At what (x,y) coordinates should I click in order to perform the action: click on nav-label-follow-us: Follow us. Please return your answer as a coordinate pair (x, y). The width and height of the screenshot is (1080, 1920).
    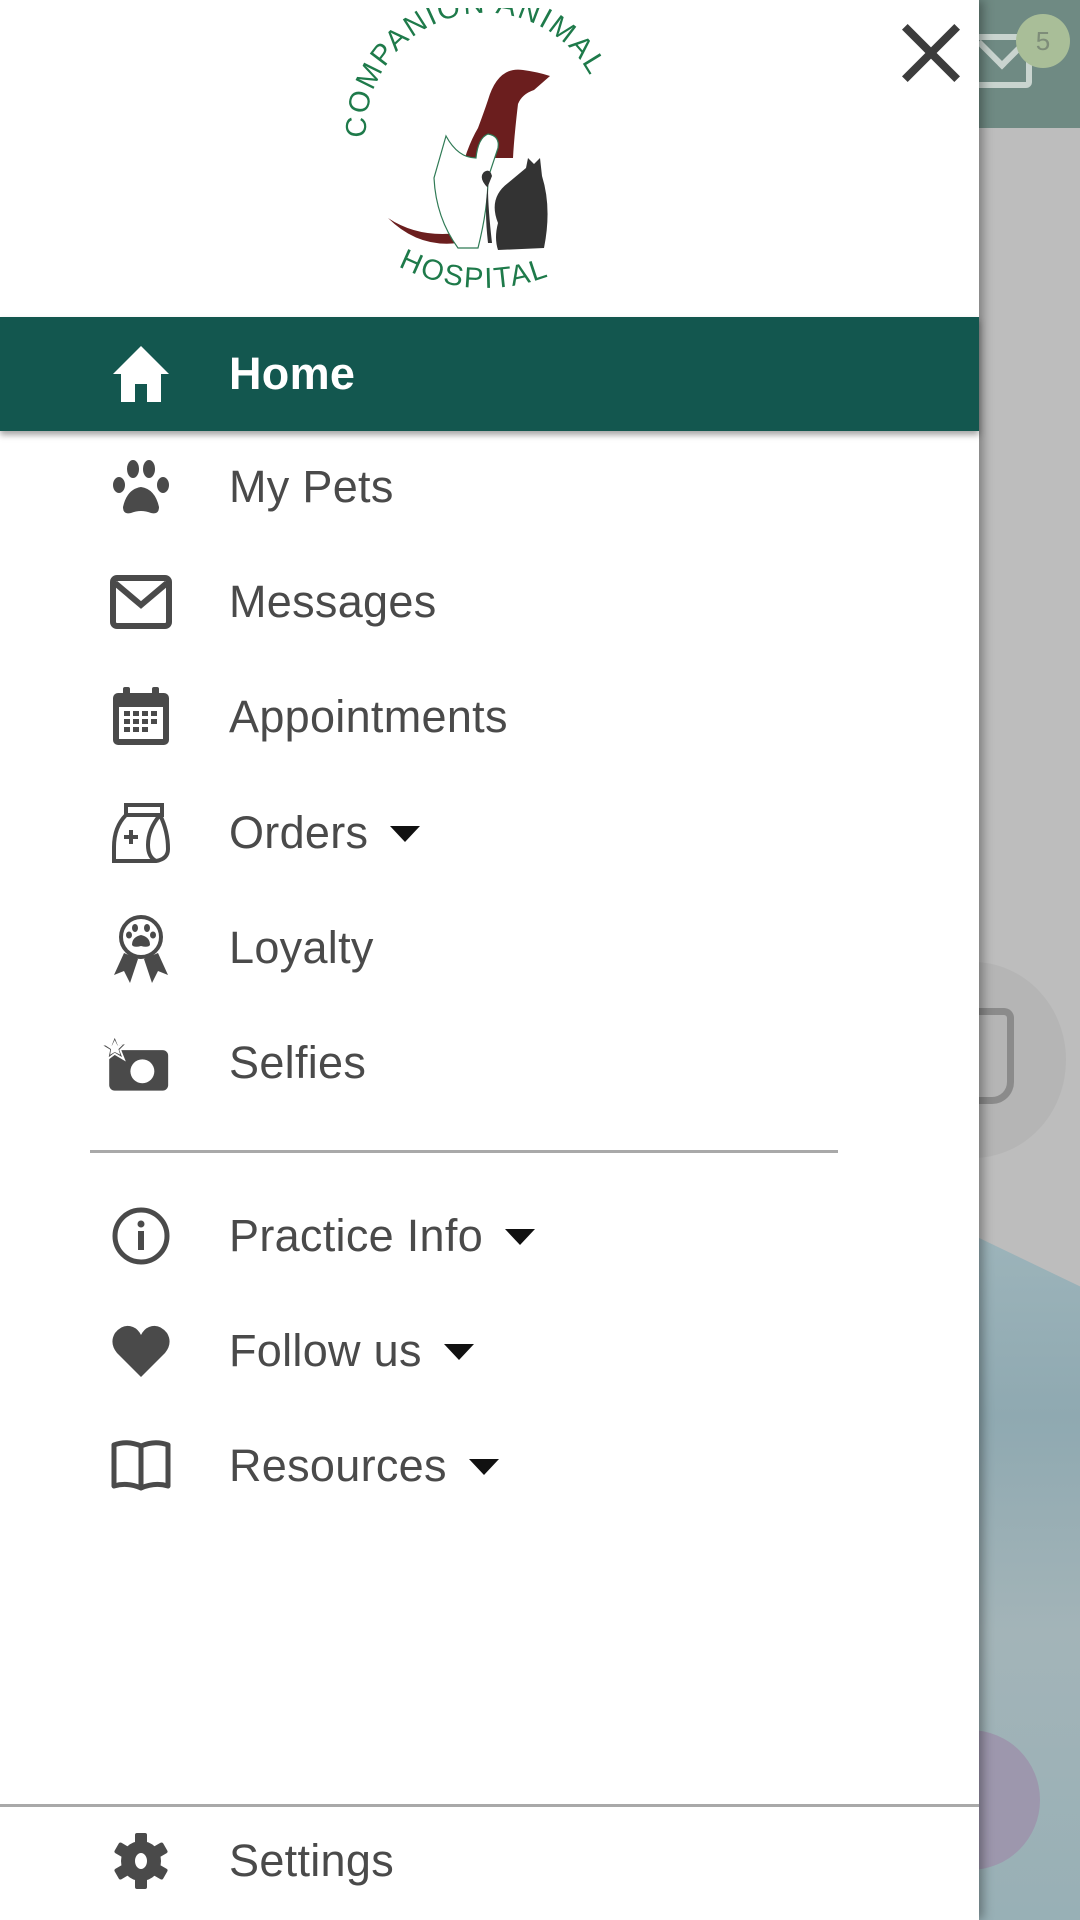
    Looking at the image, I should click on (351, 1351).